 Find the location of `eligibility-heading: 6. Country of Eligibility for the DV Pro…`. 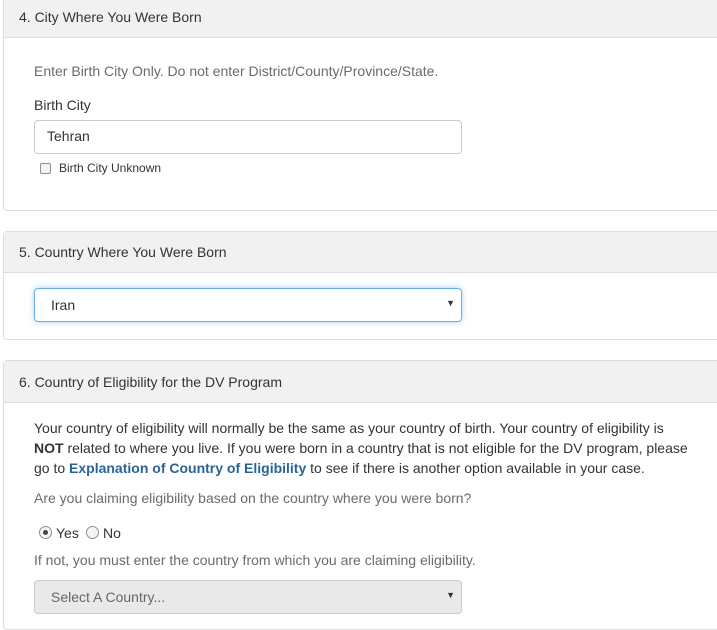

eligibility-heading: 6. Country of Eligibility for the DV Pro… is located at coordinates (360, 382).